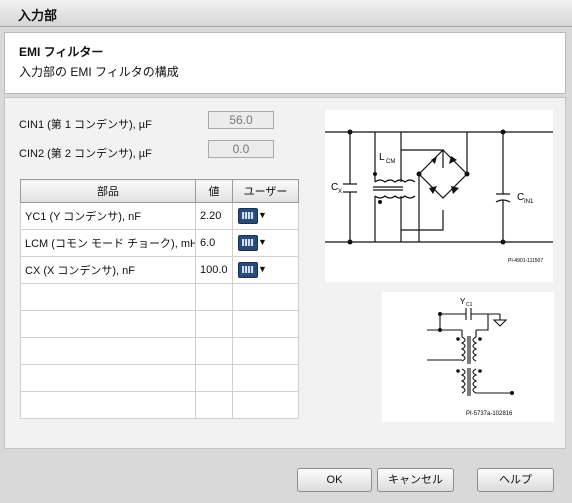 This screenshot has width=572, height=503. I want to click on section-header: EMI フィルター 入力部の EMI フィルタの構成, so click(285, 63).